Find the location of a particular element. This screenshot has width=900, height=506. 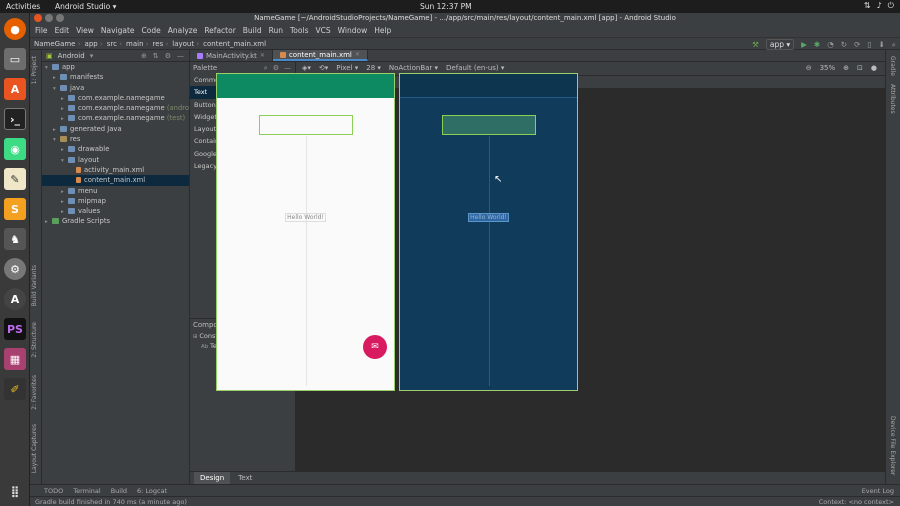

tool-tab-device-file-explorer: Device File Explorer is located at coordinates (892, 445).